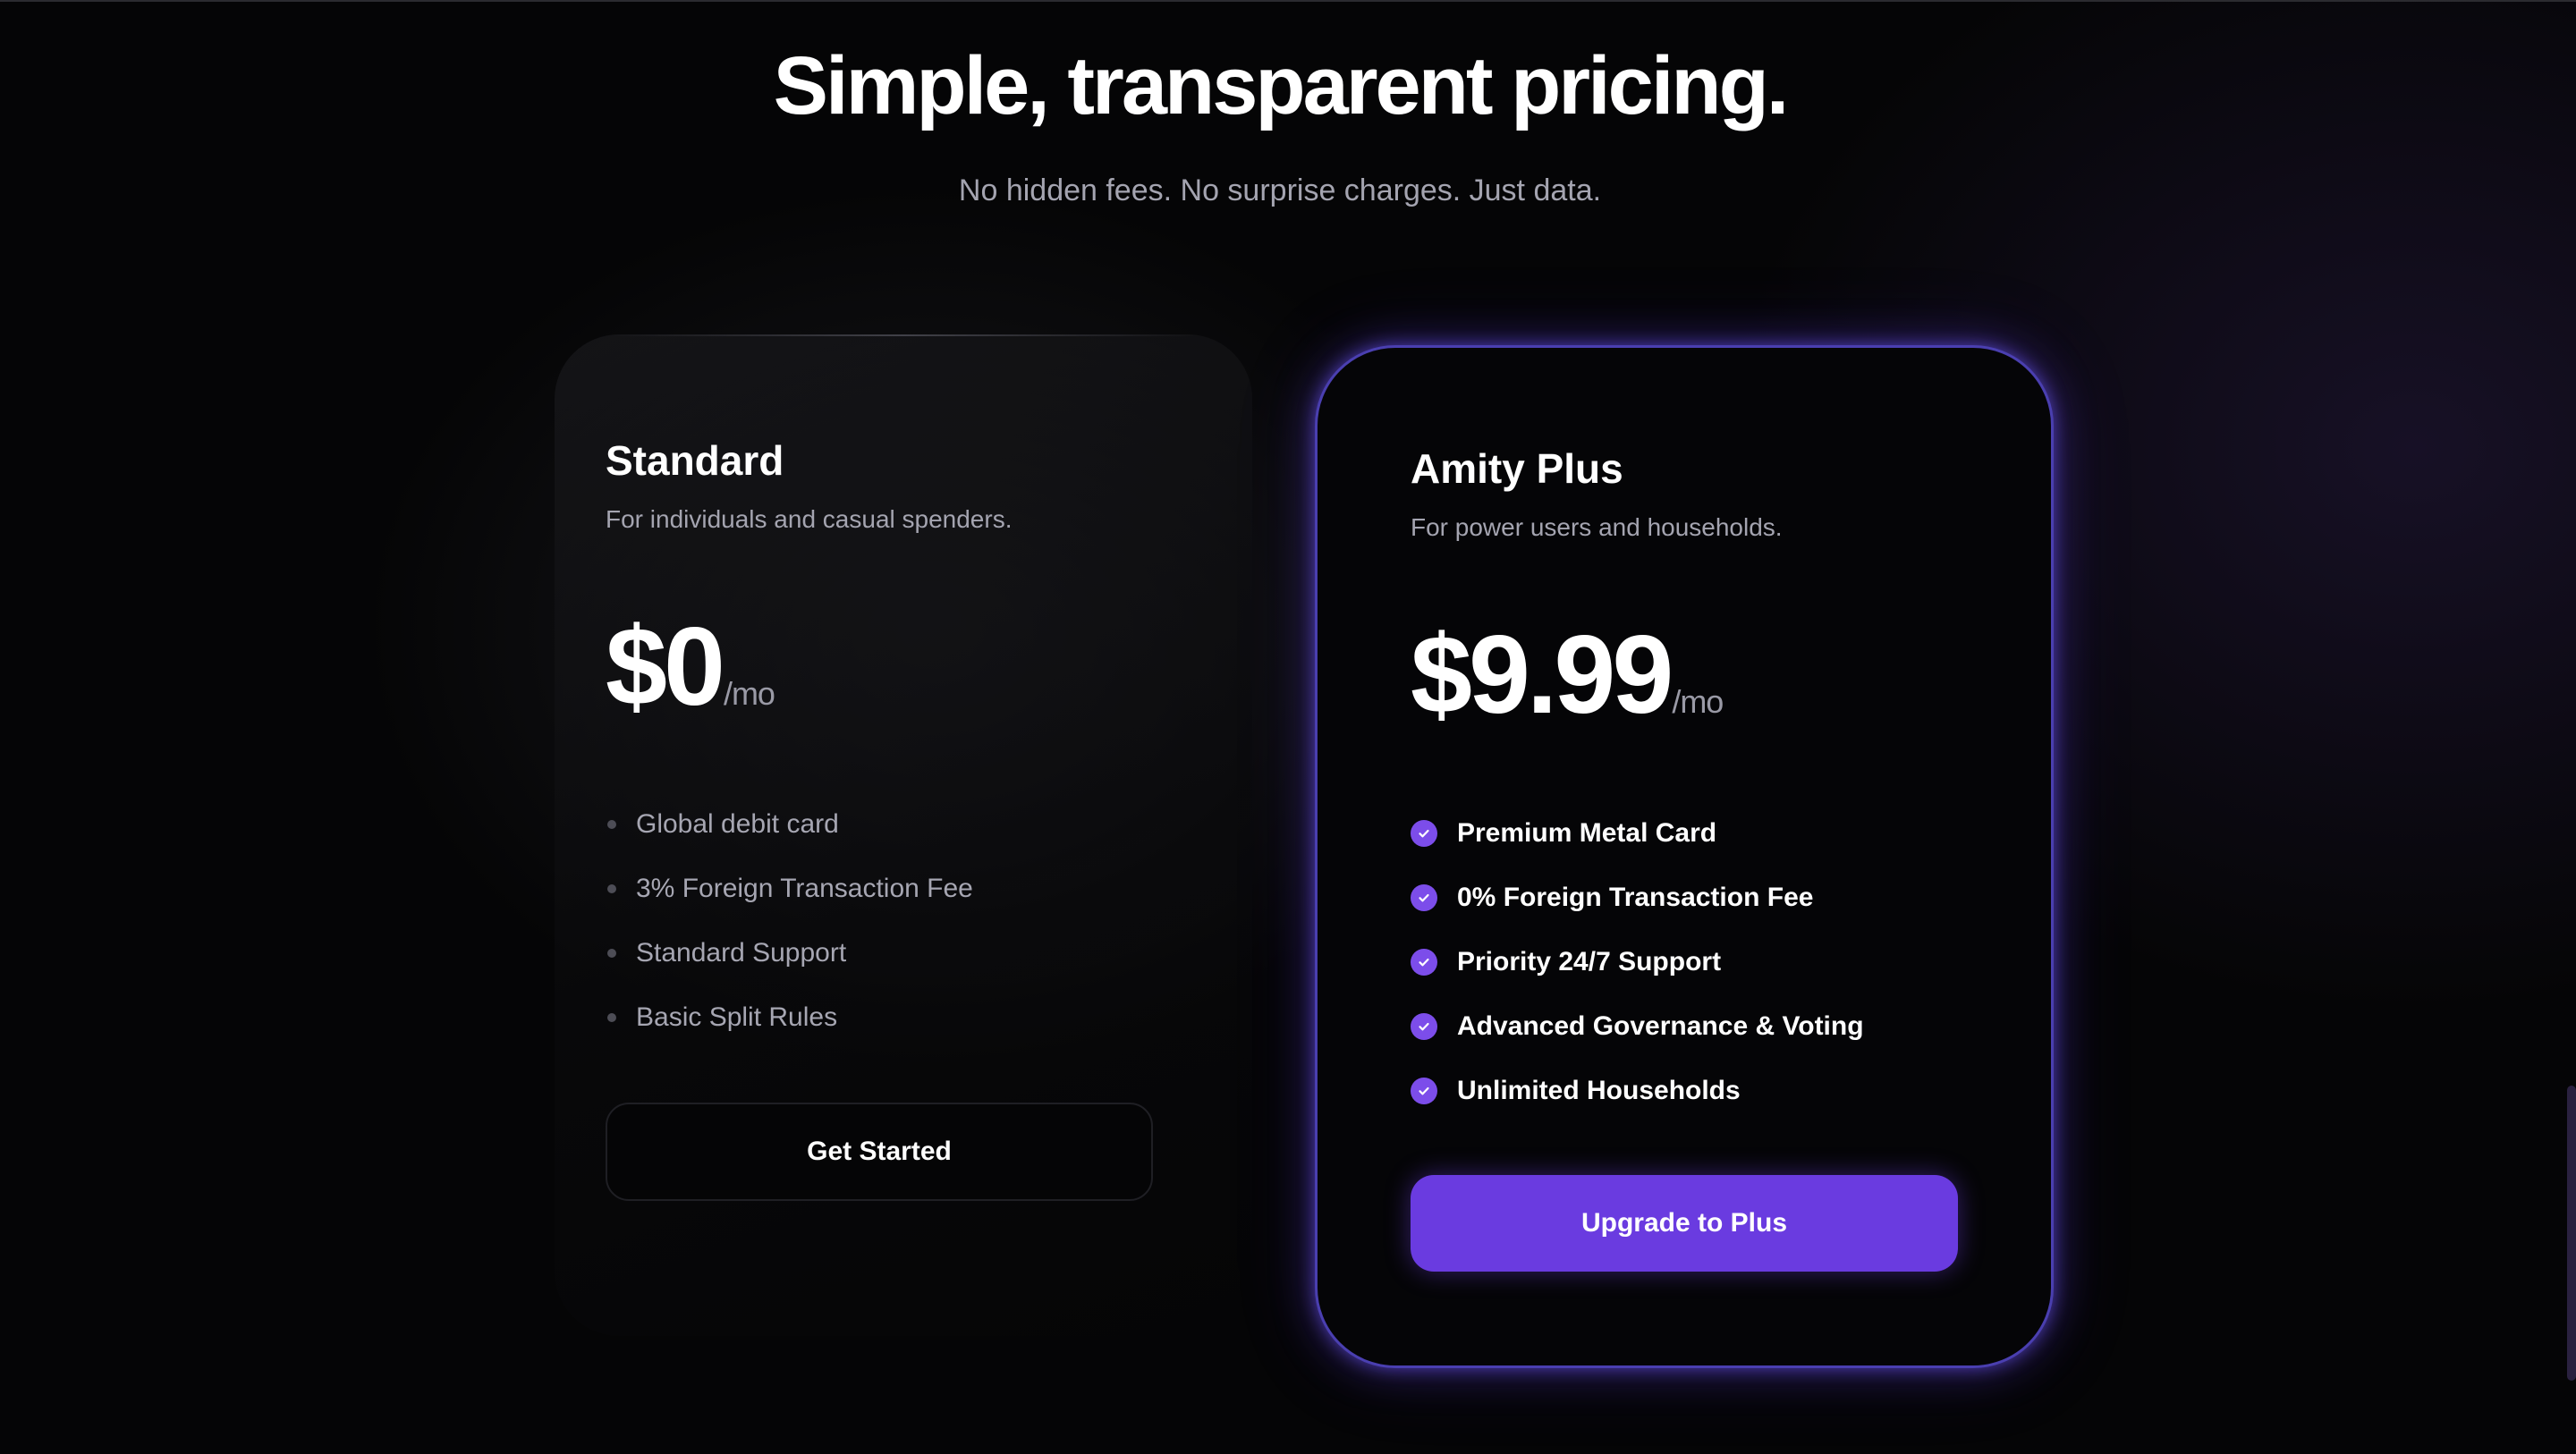 This screenshot has height=1454, width=2576. I want to click on feature-label: 0% Foreign Transaction Fee, so click(1635, 897).